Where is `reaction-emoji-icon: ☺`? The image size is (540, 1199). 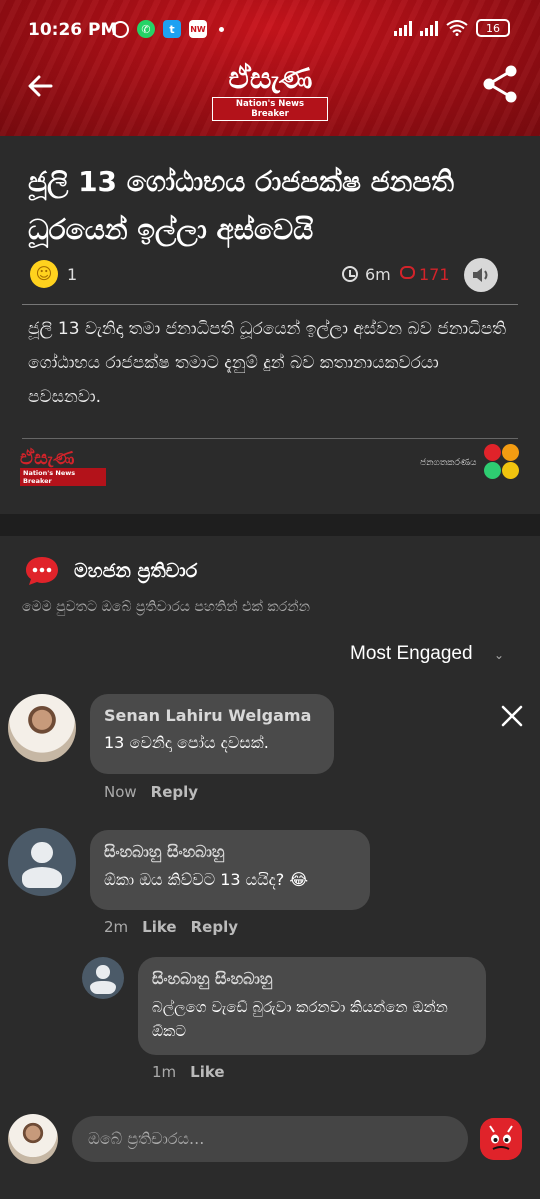 reaction-emoji-icon: ☺ is located at coordinates (44, 274).